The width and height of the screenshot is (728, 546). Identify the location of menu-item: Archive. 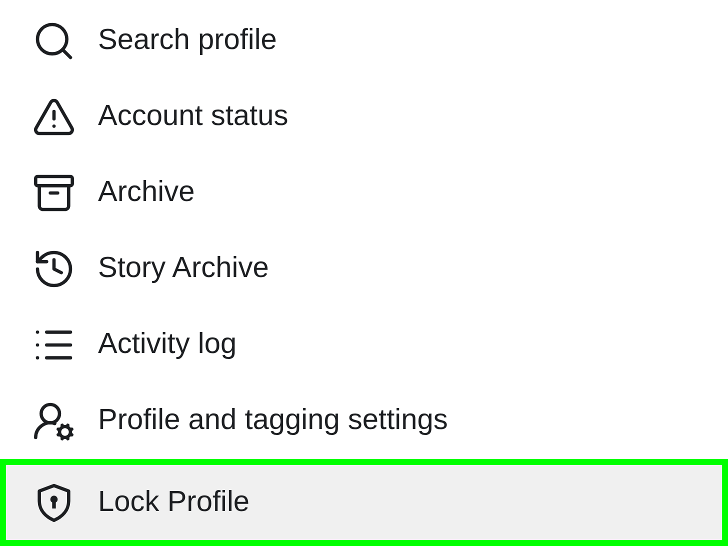
(364, 193).